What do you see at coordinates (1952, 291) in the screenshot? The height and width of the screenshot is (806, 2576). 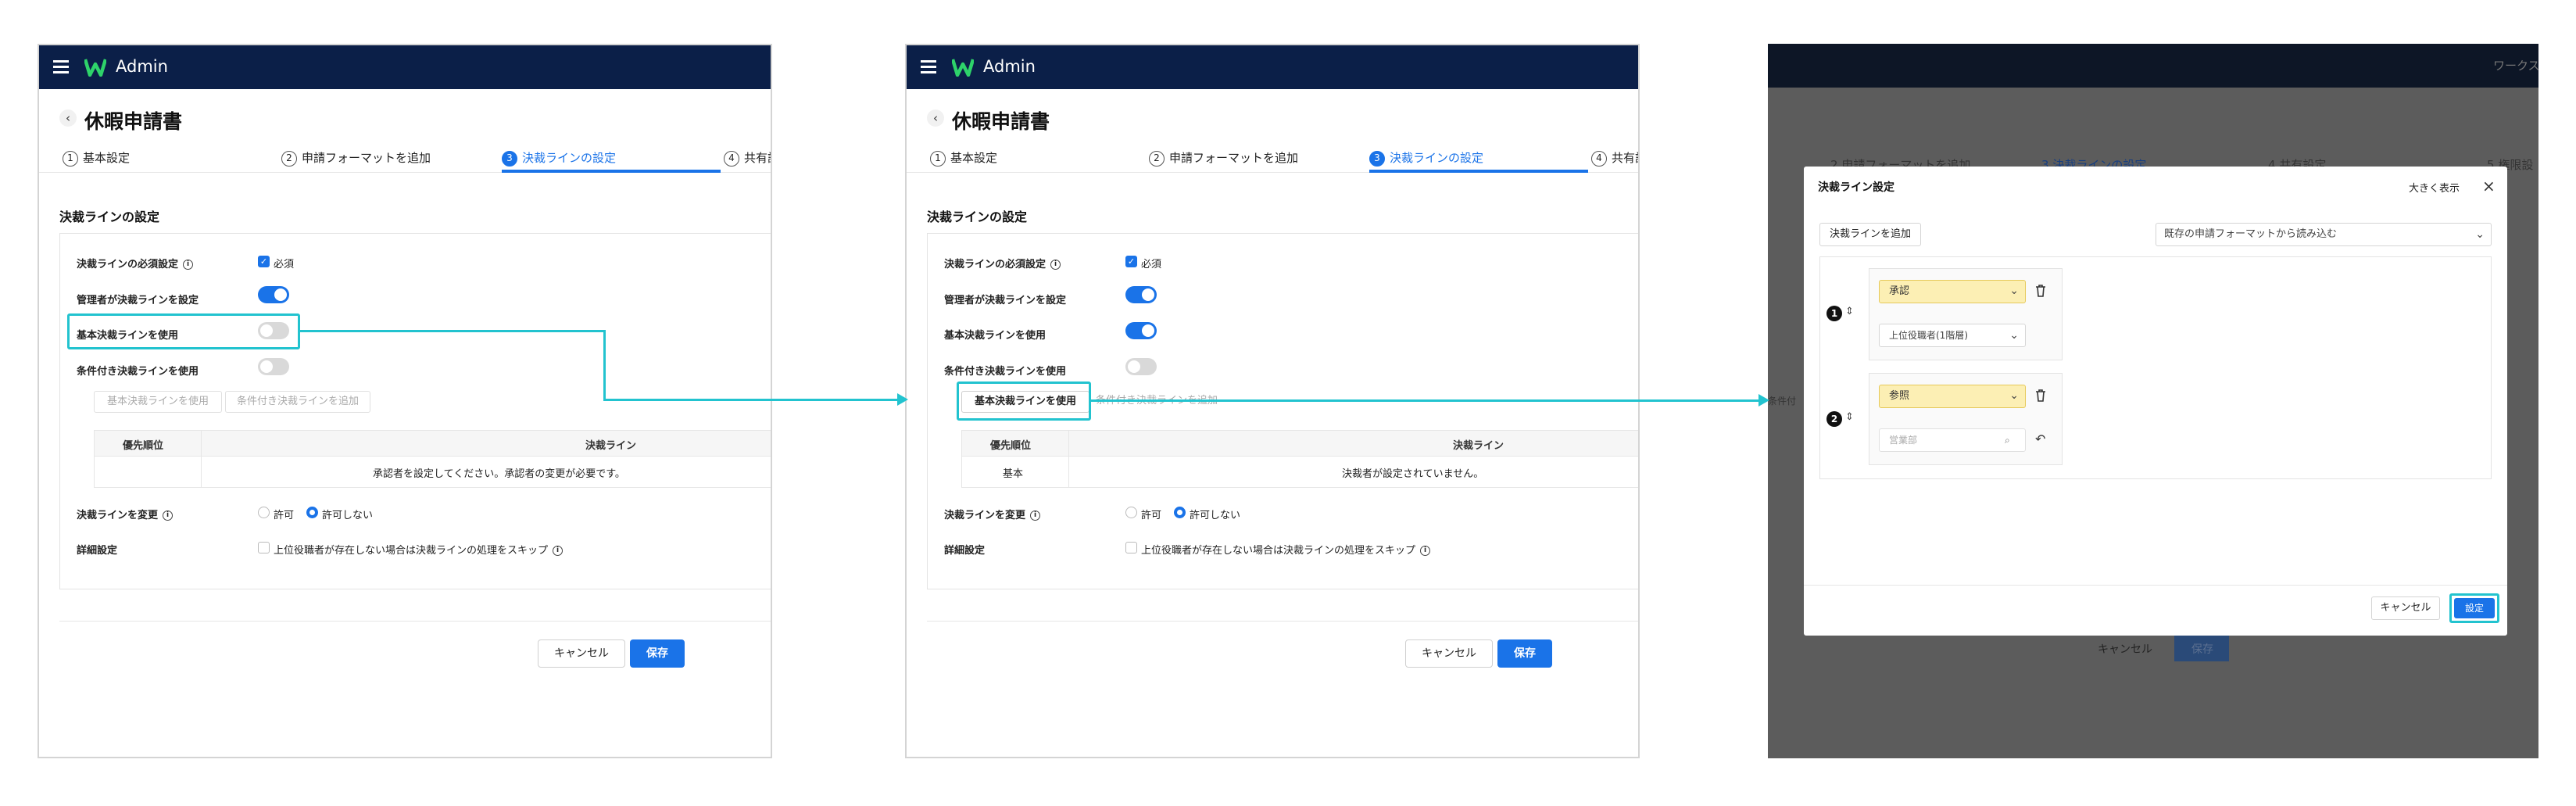 I see `approval-type-select: 承認 ⌄` at bounding box center [1952, 291].